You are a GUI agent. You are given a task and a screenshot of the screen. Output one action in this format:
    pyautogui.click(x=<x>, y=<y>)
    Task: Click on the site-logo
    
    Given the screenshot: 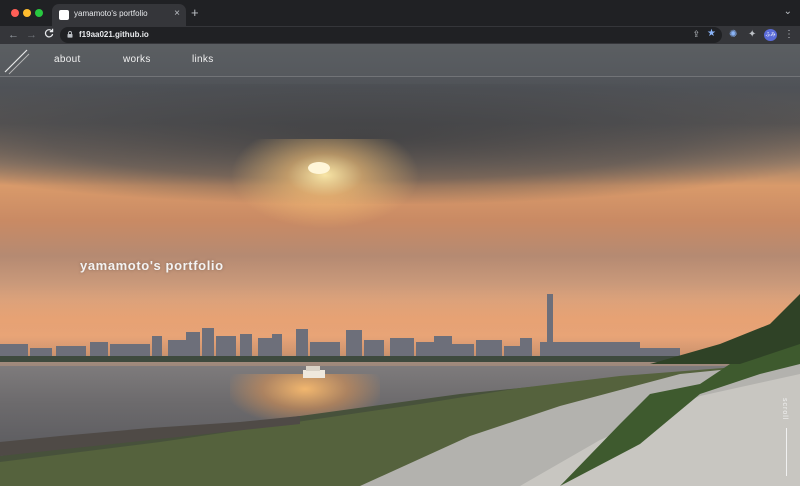 What is the action you would take?
    pyautogui.click(x=16, y=61)
    